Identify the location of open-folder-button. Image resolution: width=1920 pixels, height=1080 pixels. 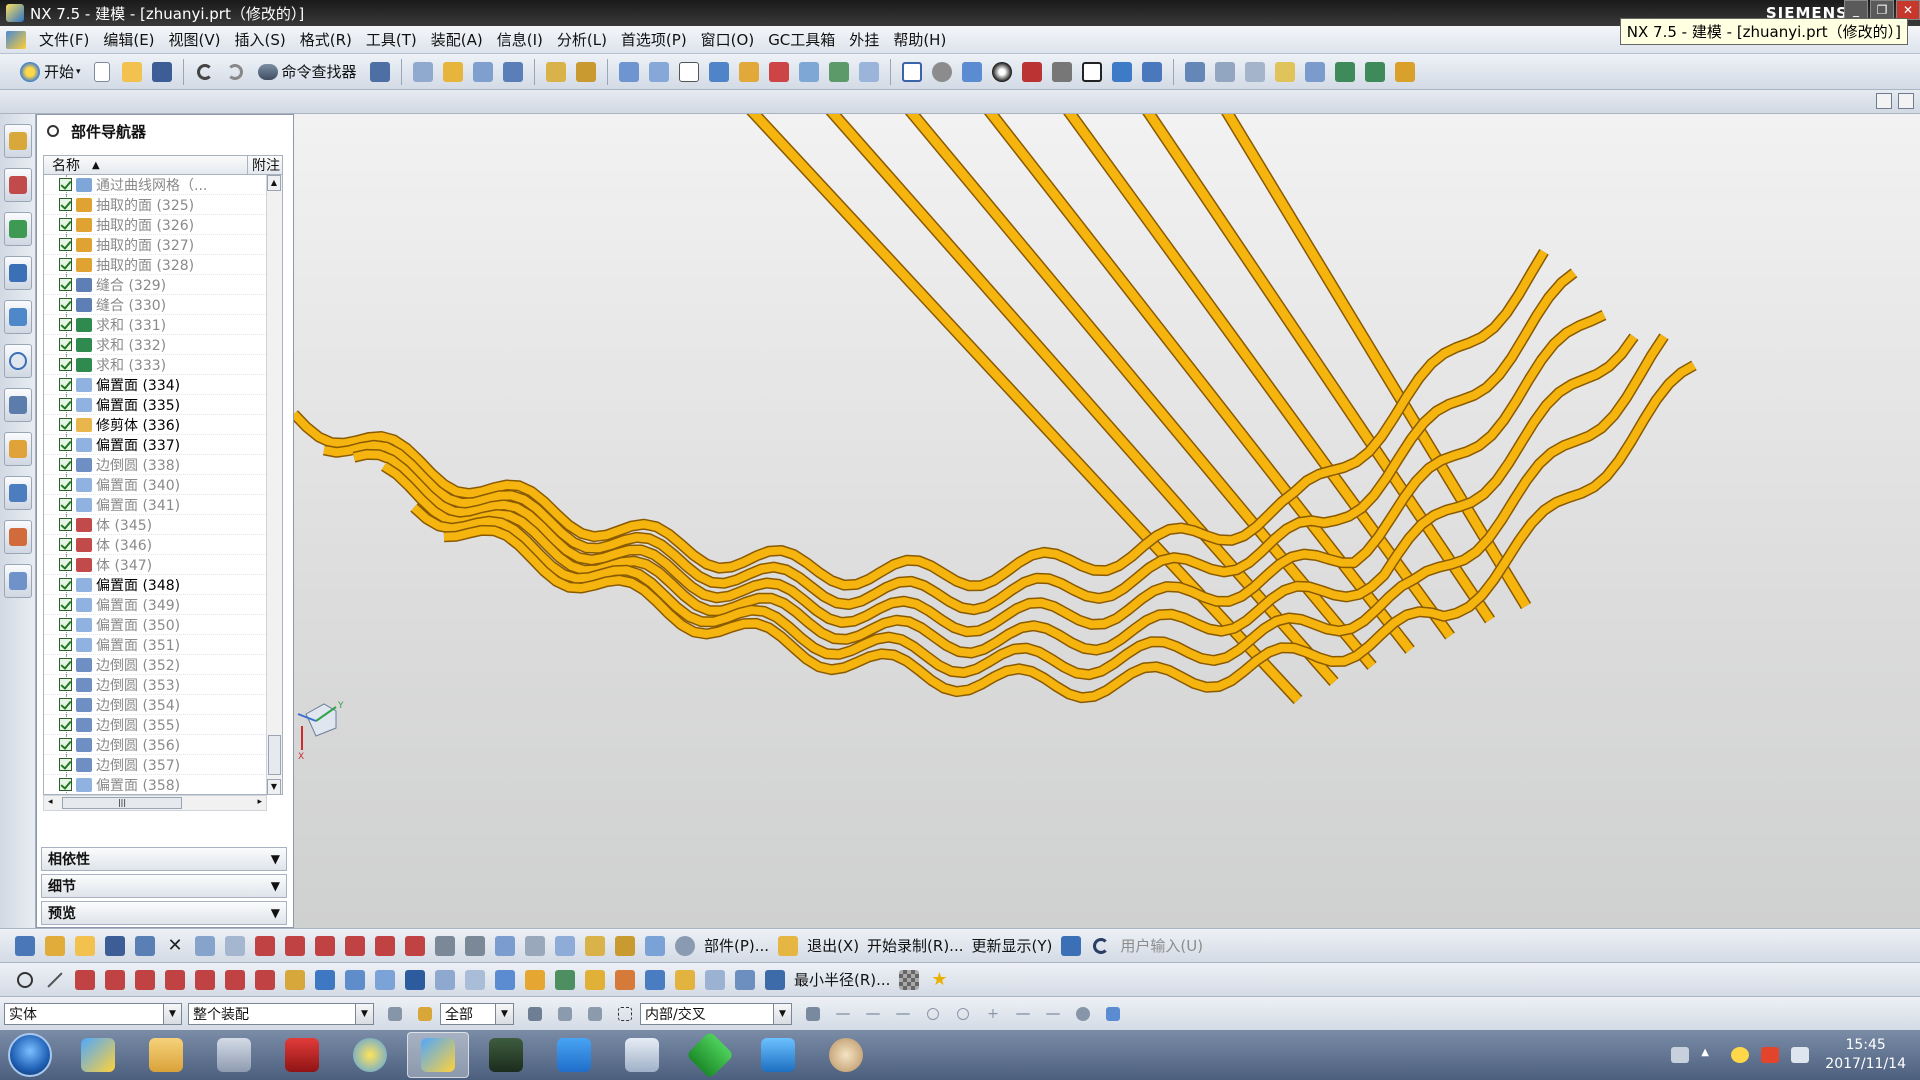
(85, 946).